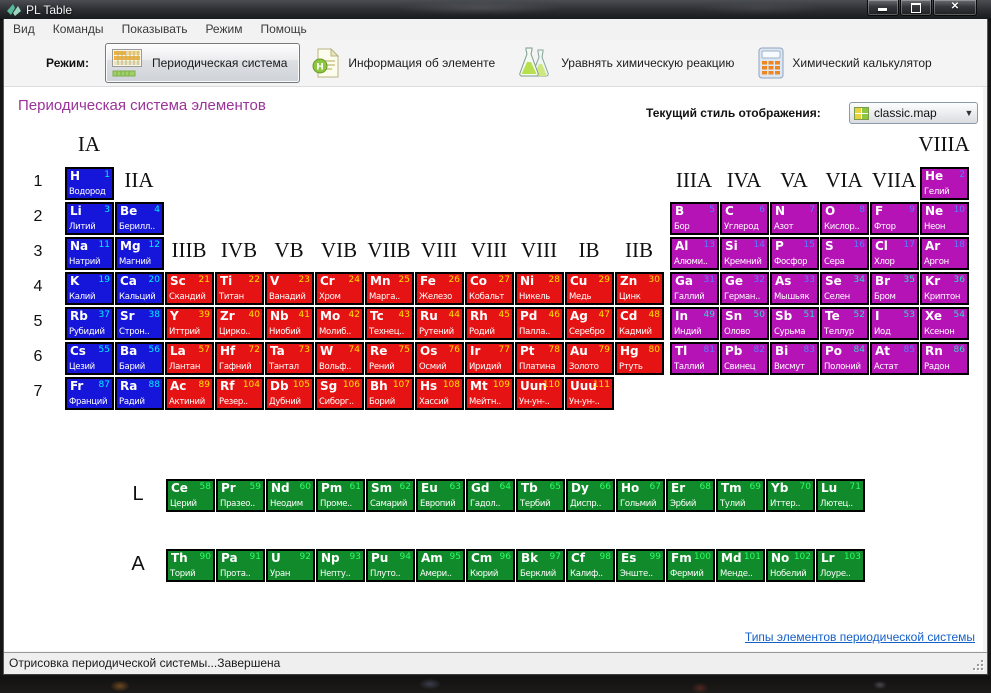 Image resolution: width=991 pixels, height=693 pixels. Describe the element at coordinates (190, 565) in the screenshot. I see `element-cell-th: Th 90 Торий` at that location.